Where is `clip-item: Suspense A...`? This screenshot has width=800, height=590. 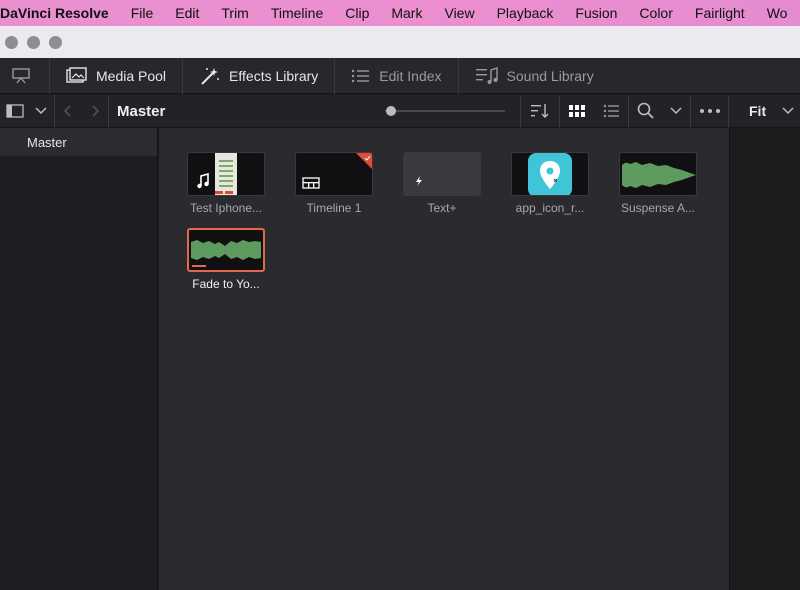 clip-item: Suspense A... is located at coordinates (658, 183).